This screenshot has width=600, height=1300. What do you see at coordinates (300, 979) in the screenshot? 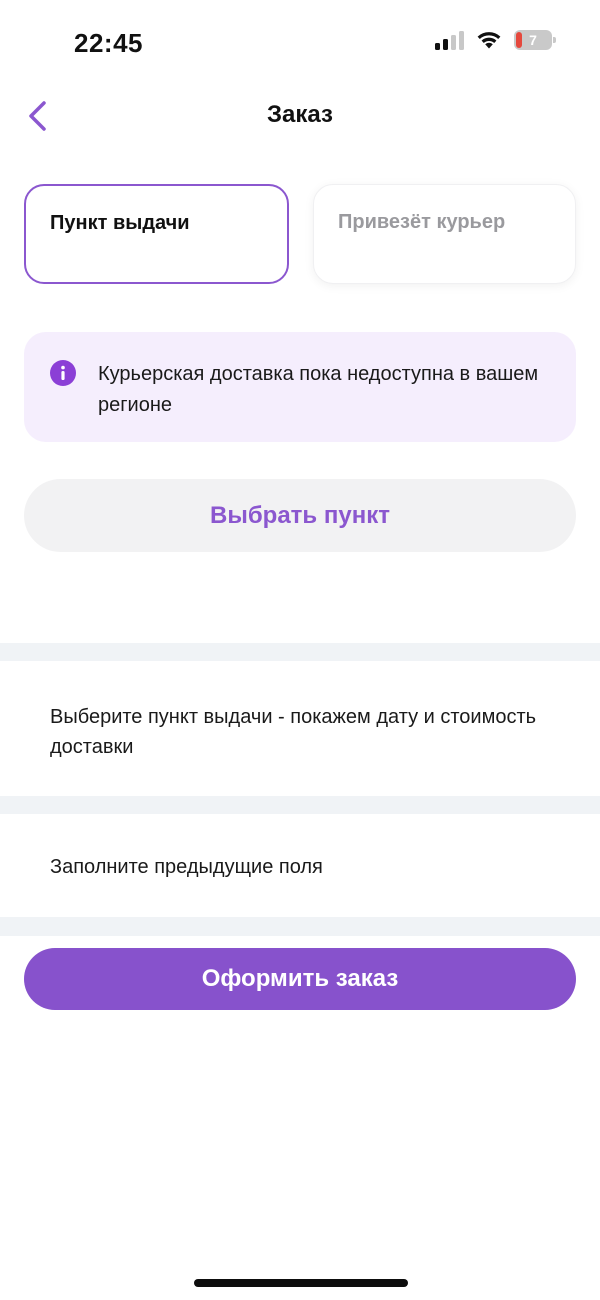
I see `place-order-button: Оформить заказ` at bounding box center [300, 979].